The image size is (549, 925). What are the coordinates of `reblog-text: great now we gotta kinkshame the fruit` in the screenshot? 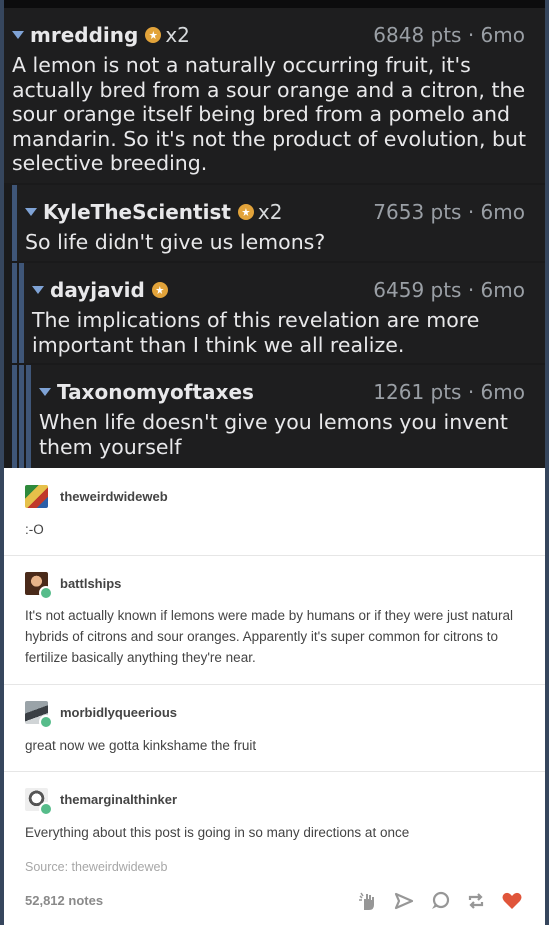 It's located at (141, 745).